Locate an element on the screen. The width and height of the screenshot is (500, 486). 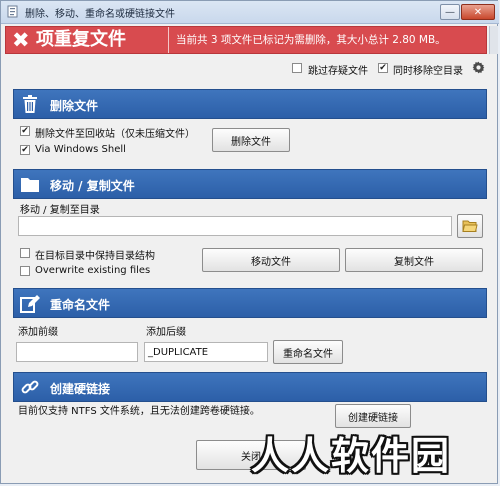
delete-section-header: 删除文件 is located at coordinates (250, 104).